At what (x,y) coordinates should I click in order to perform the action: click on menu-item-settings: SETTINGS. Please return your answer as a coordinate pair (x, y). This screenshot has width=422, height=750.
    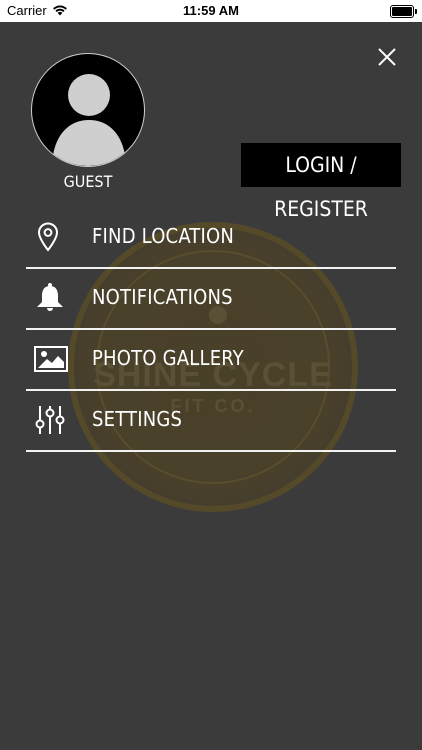
    Looking at the image, I should click on (211, 421).